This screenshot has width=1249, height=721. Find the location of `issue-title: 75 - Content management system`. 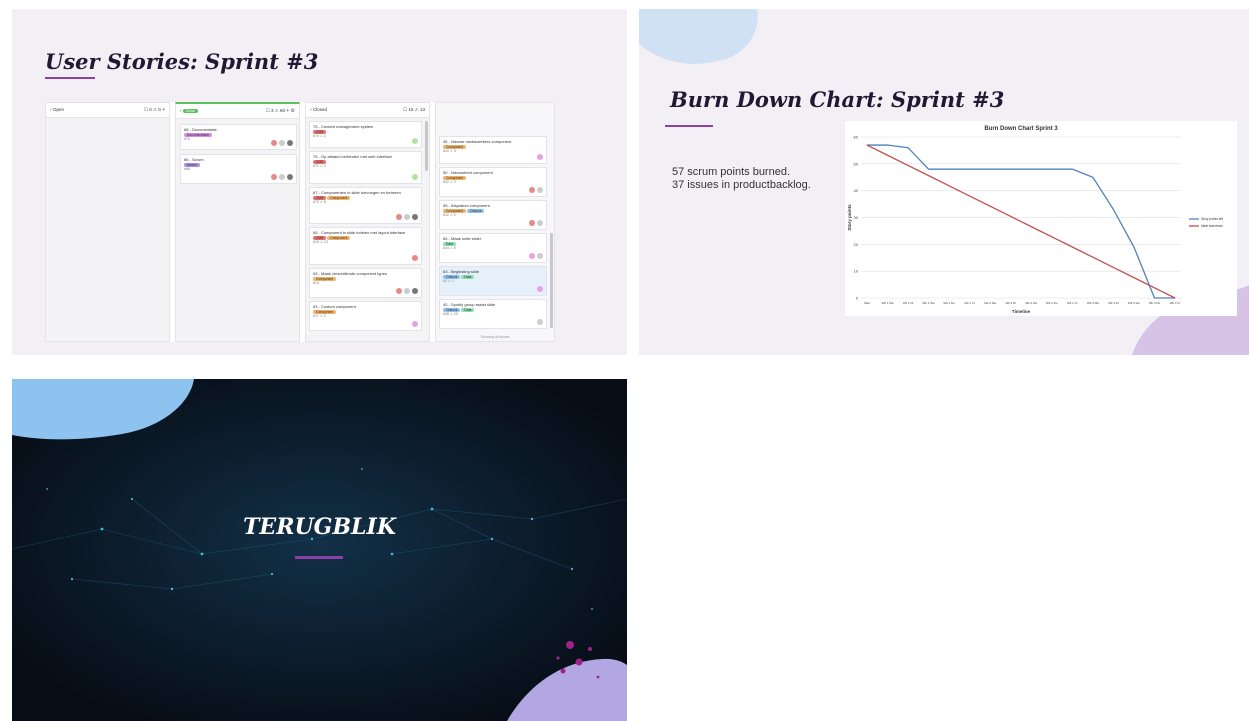

issue-title: 75 - Content management system is located at coordinates (343, 126).